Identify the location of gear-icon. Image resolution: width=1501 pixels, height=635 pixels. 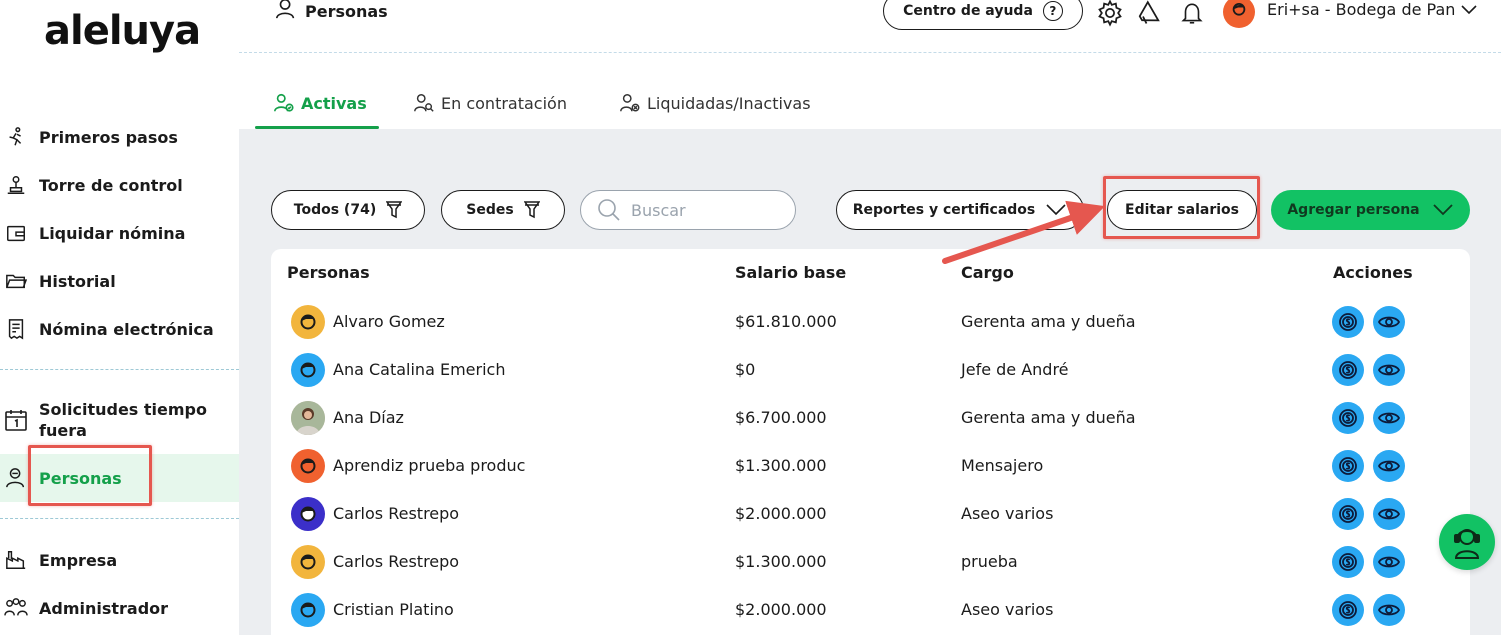
(1110, 14).